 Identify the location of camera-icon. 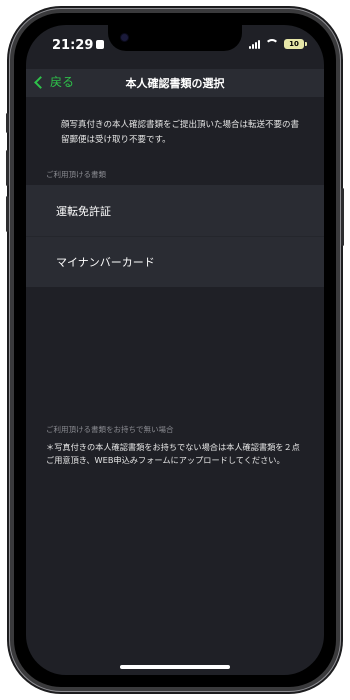
(124, 37).